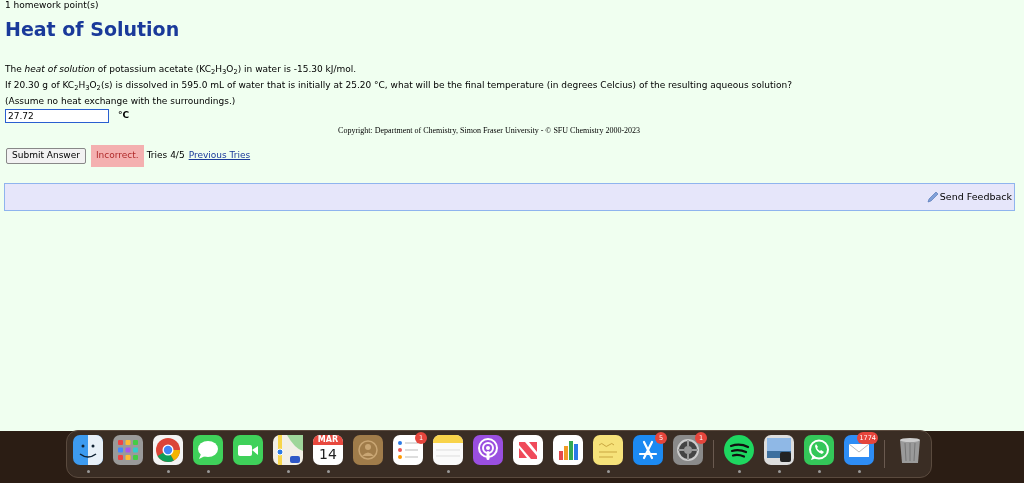 Image resolution: width=1024 pixels, height=483 pixels. Describe the element at coordinates (568, 450) in the screenshot. I see `bar-chart-icon` at that location.